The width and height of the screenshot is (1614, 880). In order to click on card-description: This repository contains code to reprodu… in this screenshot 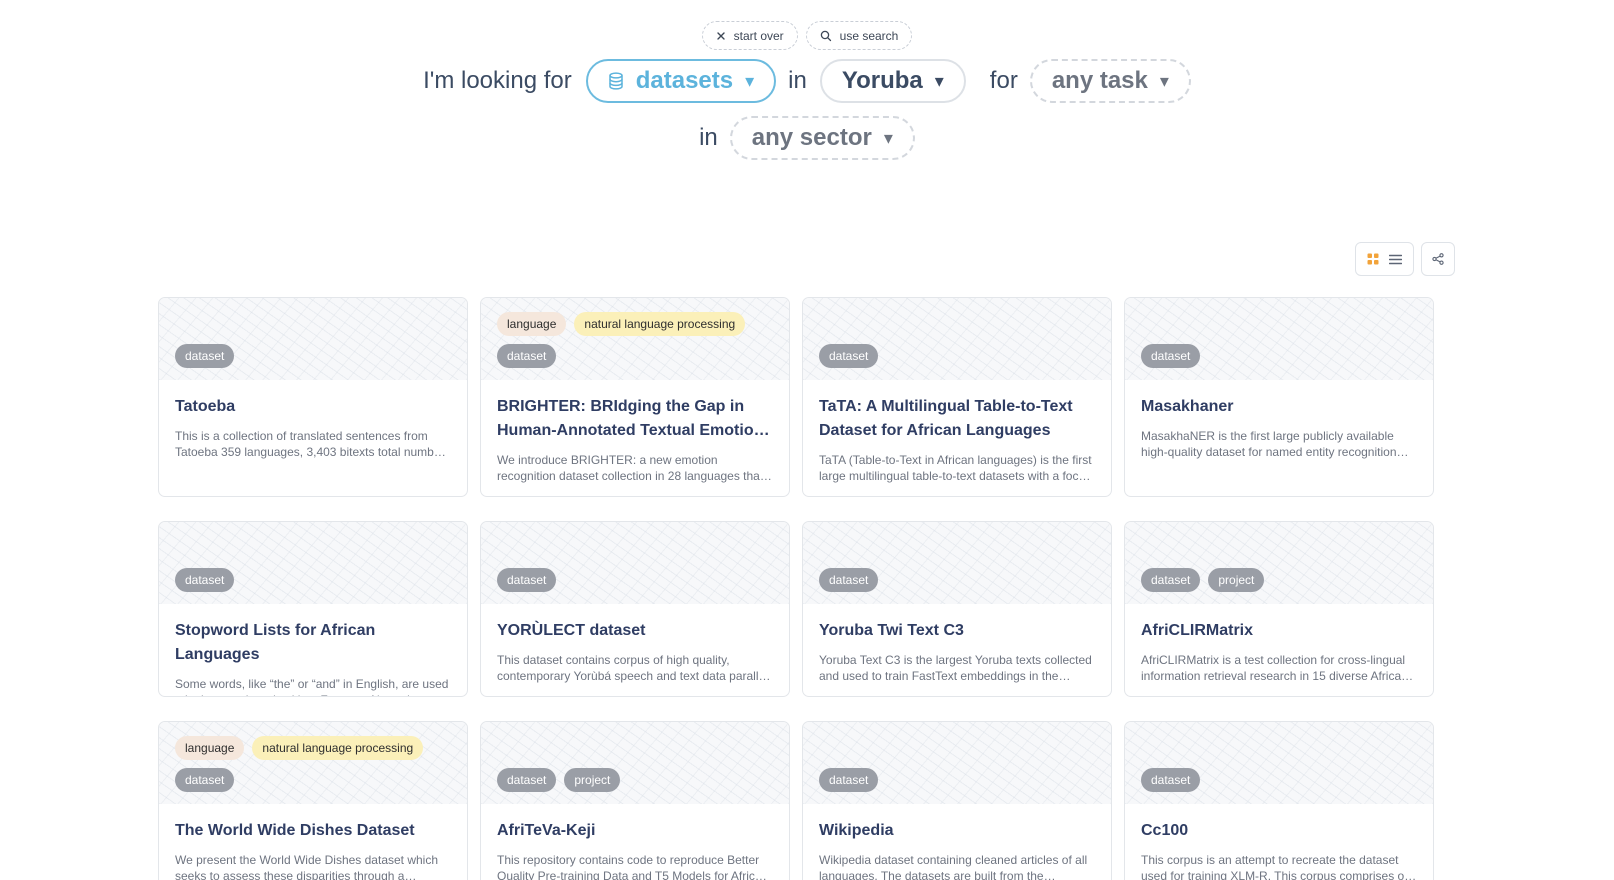, I will do `click(633, 866)`.